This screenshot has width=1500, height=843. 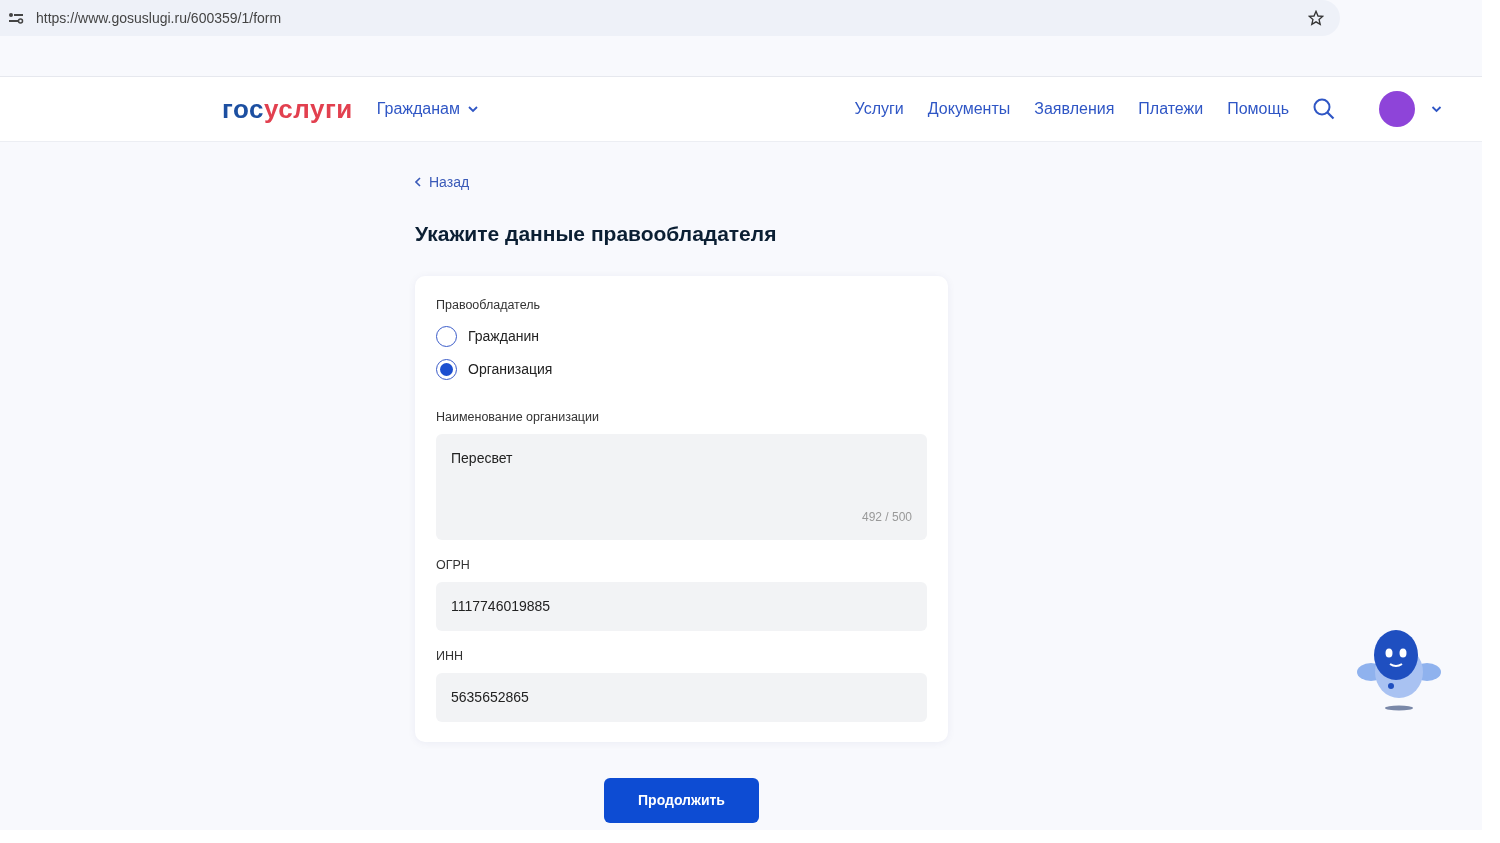 I want to click on audience-menu: Гражданам, so click(x=427, y=109).